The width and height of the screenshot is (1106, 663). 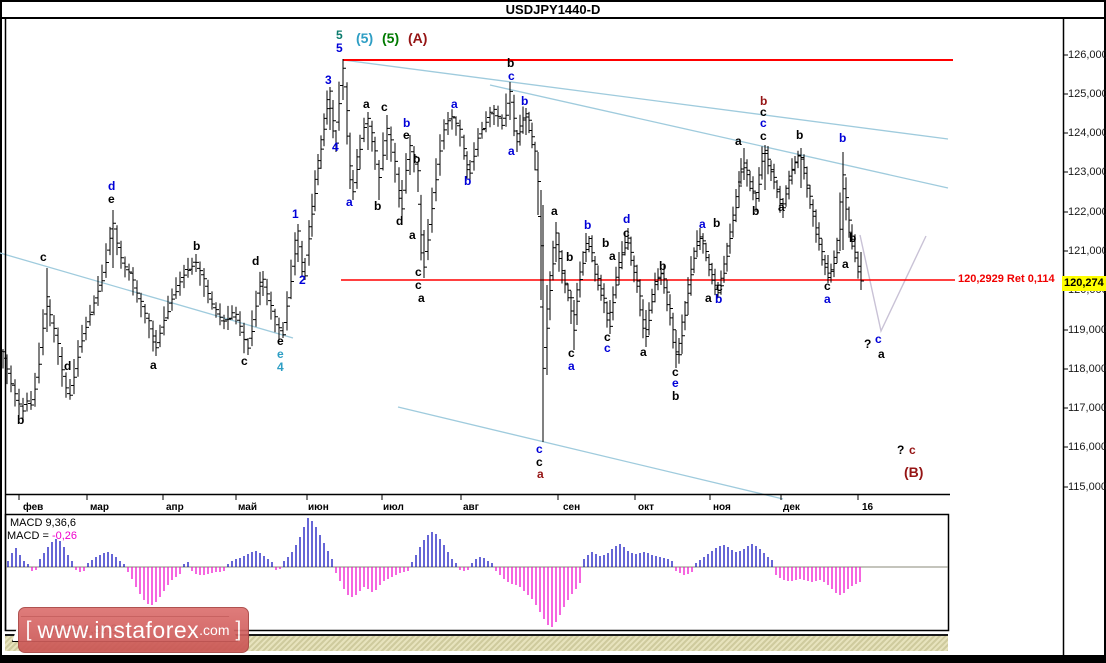 What do you see at coordinates (572, 507) in the screenshot?
I see `month-label: сен` at bounding box center [572, 507].